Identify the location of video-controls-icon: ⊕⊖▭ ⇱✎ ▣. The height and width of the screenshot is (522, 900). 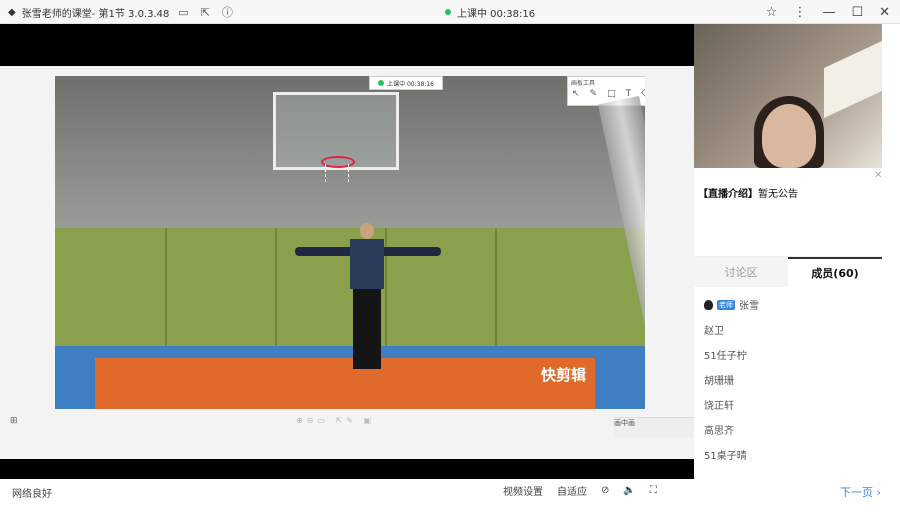
(335, 420).